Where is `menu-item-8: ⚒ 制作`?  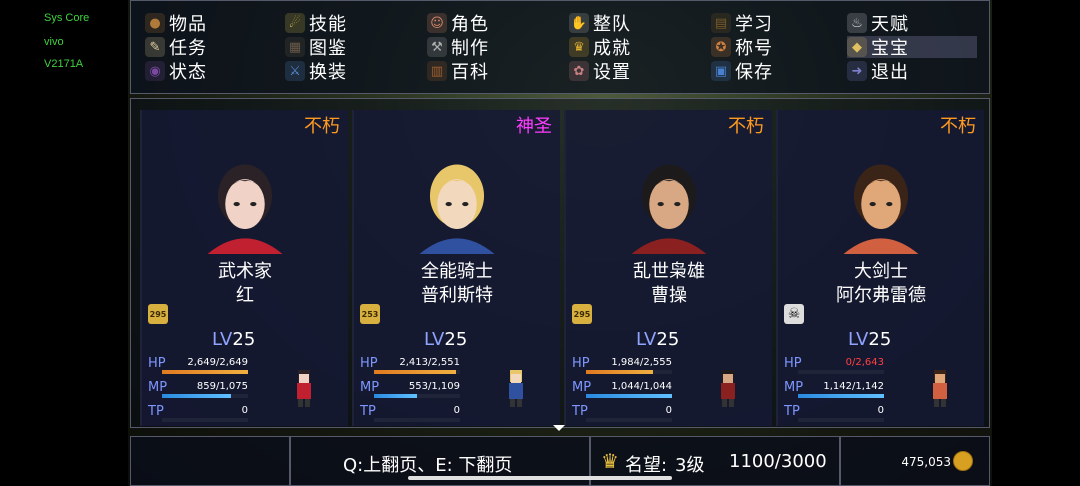
menu-item-8: ⚒ 制作 is located at coordinates (458, 47).